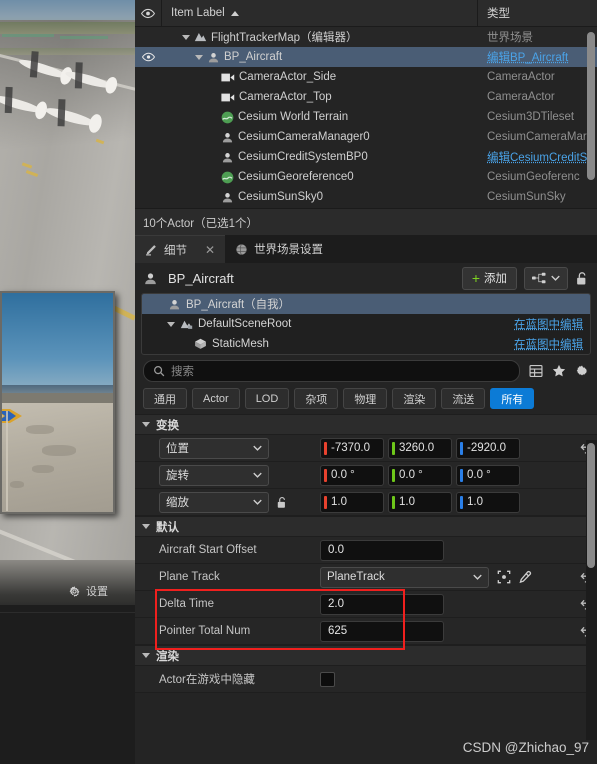 This screenshot has height=764, width=597. I want to click on property-row: Actor在游戏中隐藏, so click(366, 679).